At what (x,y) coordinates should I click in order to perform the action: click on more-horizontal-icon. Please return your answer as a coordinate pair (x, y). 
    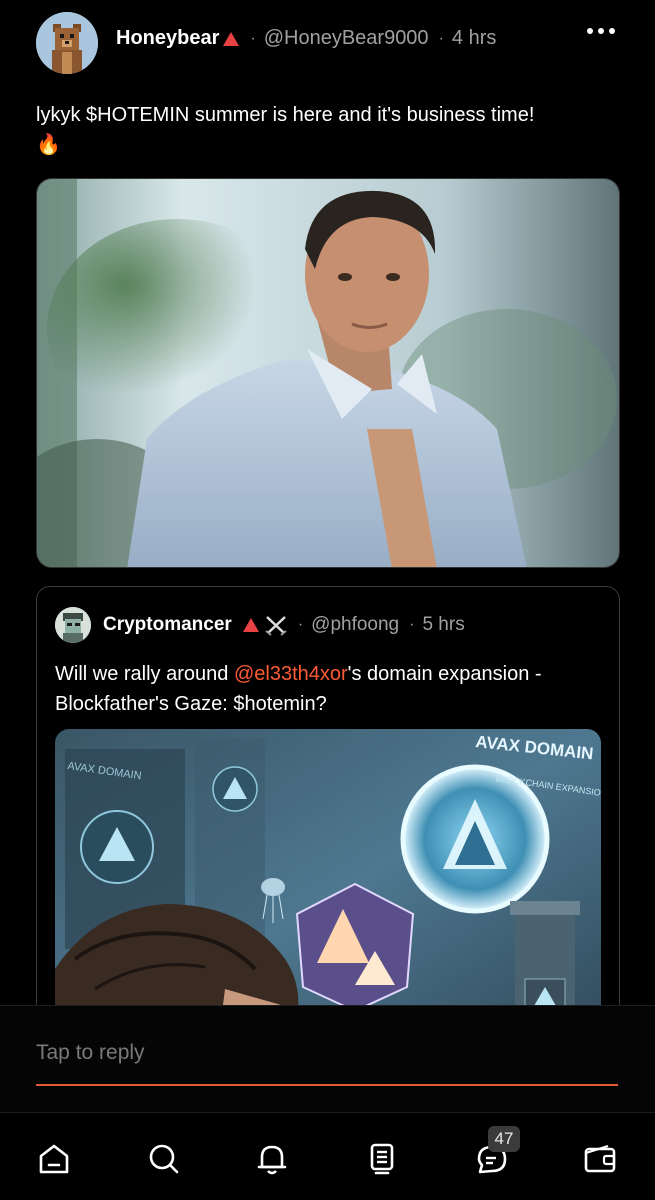
    Looking at the image, I should click on (601, 31).